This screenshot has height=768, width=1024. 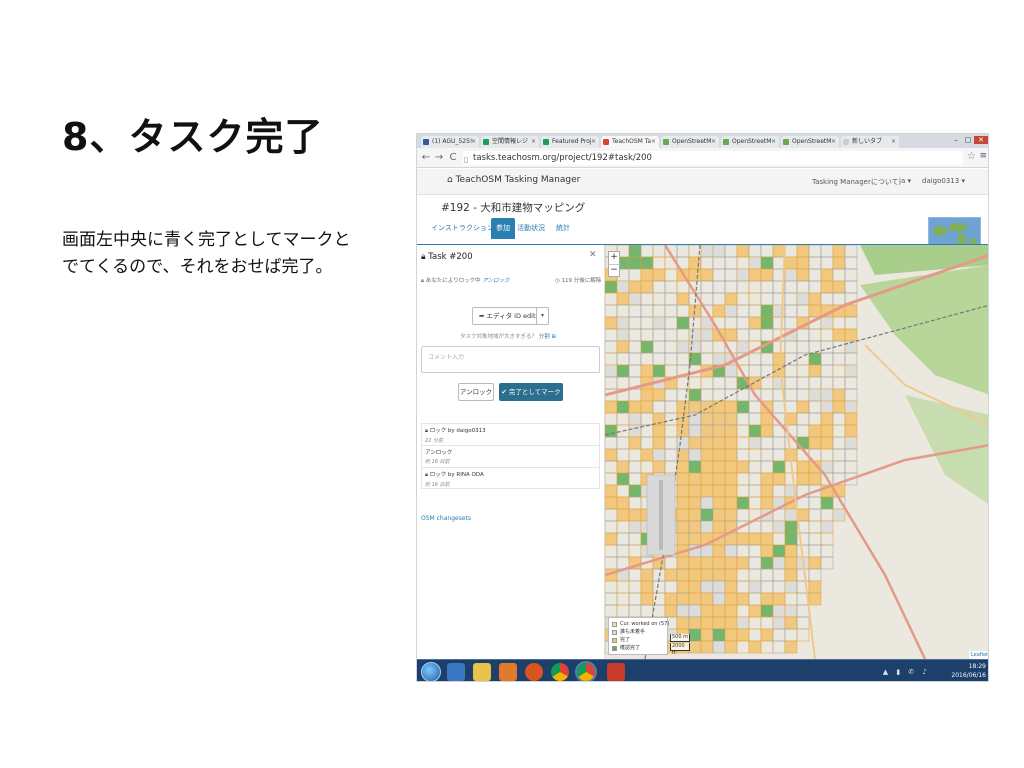 I want to click on app-brand: ⌂ TeachOSM Tasking Manager, so click(x=513, y=180).